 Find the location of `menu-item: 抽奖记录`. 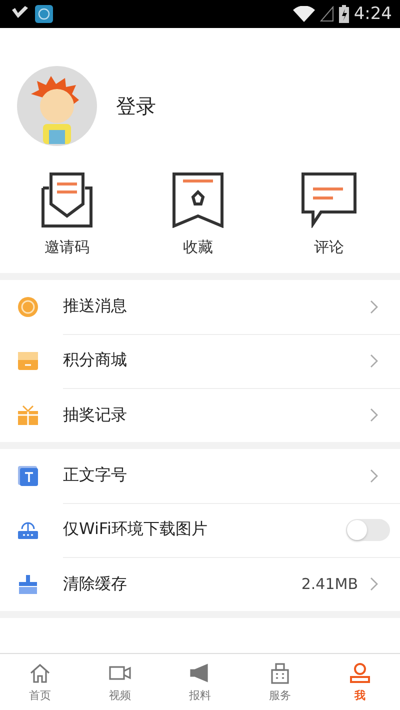

menu-item: 抽奖记录 is located at coordinates (200, 415).